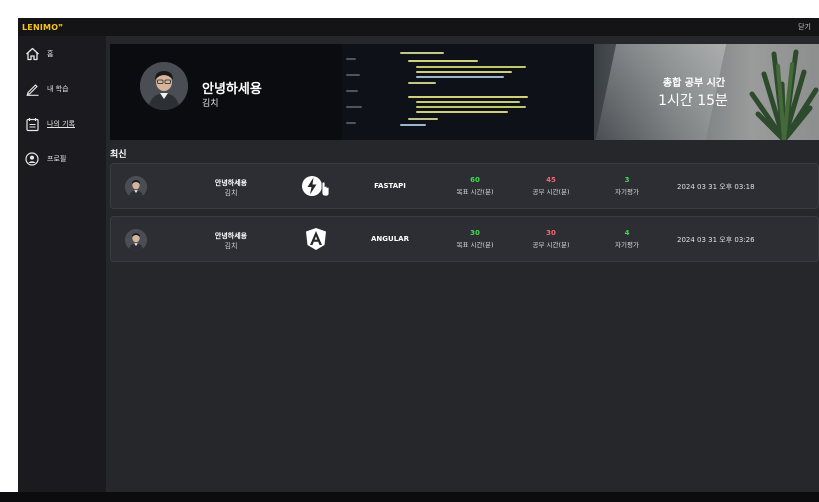  I want to click on section-title: 최신, so click(118, 155).